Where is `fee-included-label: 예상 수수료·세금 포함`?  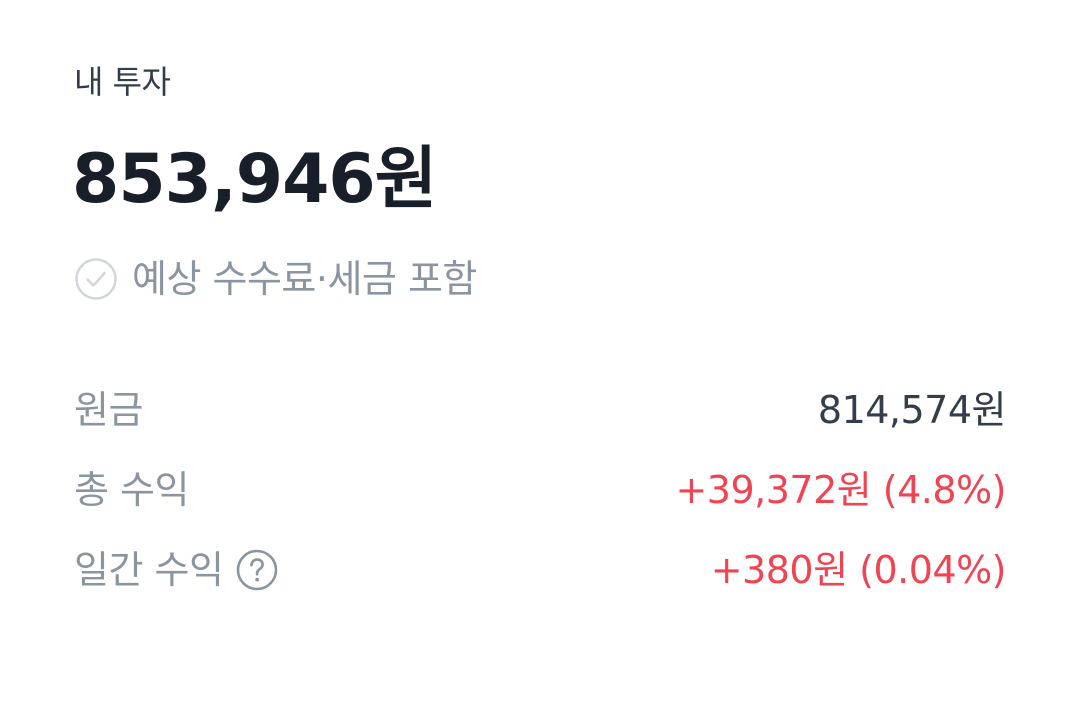
fee-included-label: 예상 수수료·세금 포함 is located at coordinates (304, 279).